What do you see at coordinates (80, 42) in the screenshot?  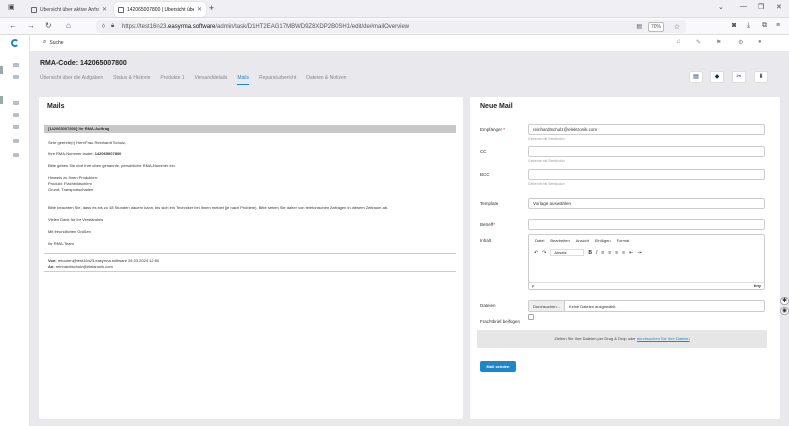 I see `search-input: ⌕ Suche` at bounding box center [80, 42].